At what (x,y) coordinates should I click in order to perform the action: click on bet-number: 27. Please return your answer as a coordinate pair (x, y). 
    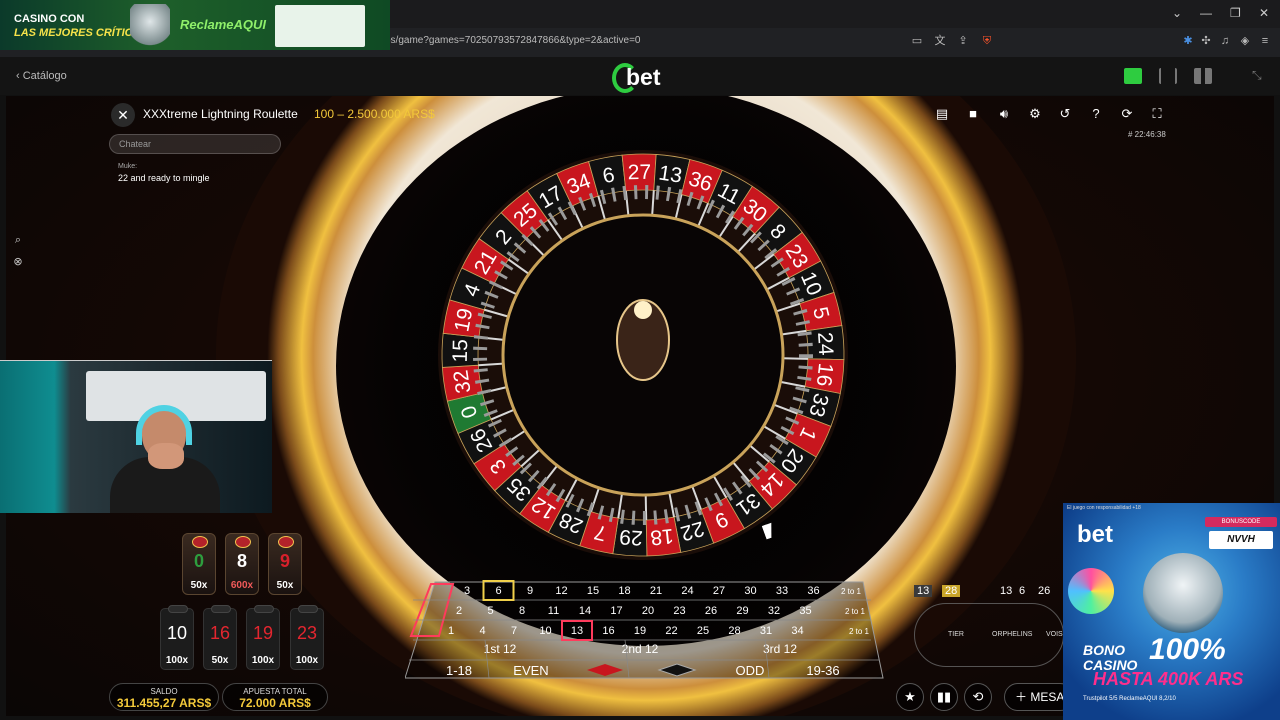
    Looking at the image, I should click on (719, 591).